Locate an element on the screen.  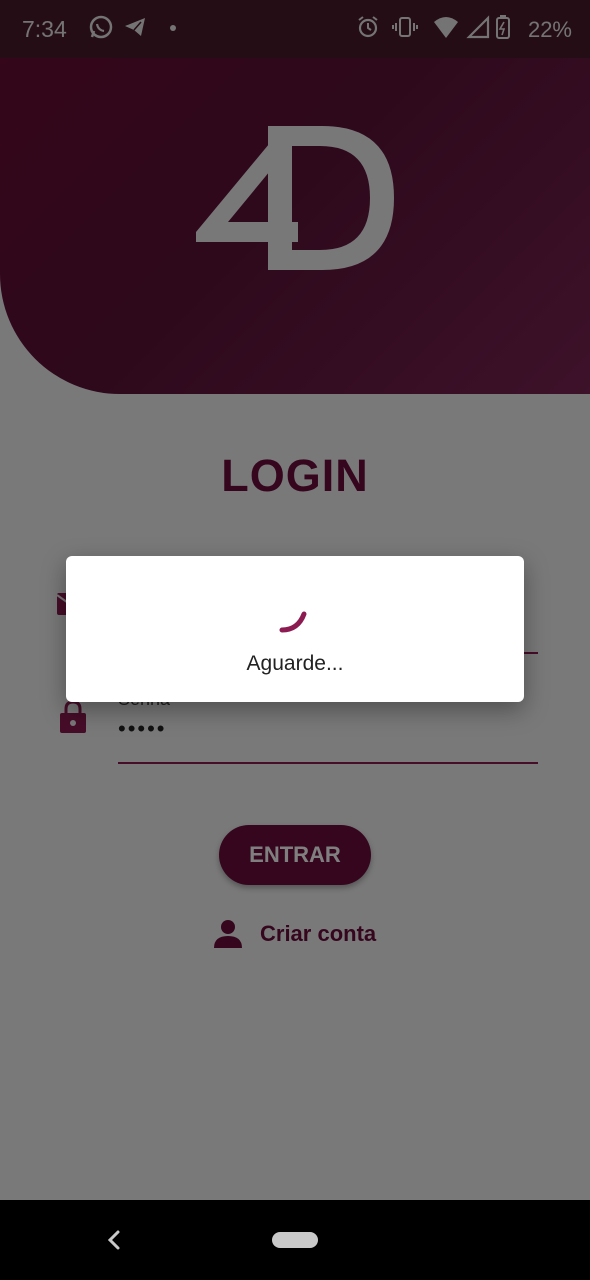
back-icon is located at coordinates (114, 1240).